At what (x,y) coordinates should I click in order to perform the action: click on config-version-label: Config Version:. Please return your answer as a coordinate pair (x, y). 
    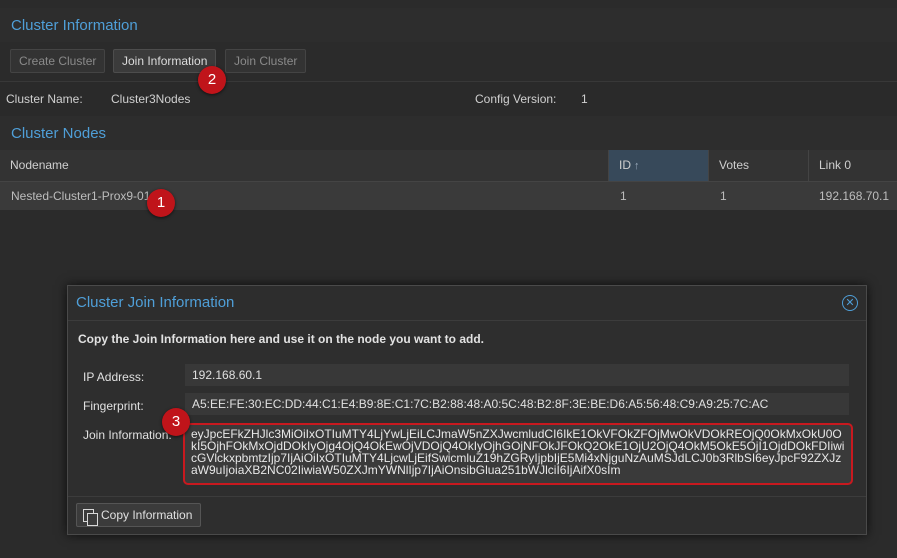
    Looking at the image, I should click on (516, 99).